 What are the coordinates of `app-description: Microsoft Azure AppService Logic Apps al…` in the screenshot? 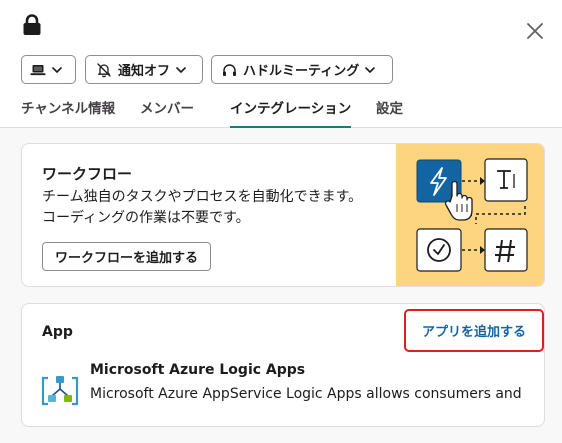 It's located at (306, 394).